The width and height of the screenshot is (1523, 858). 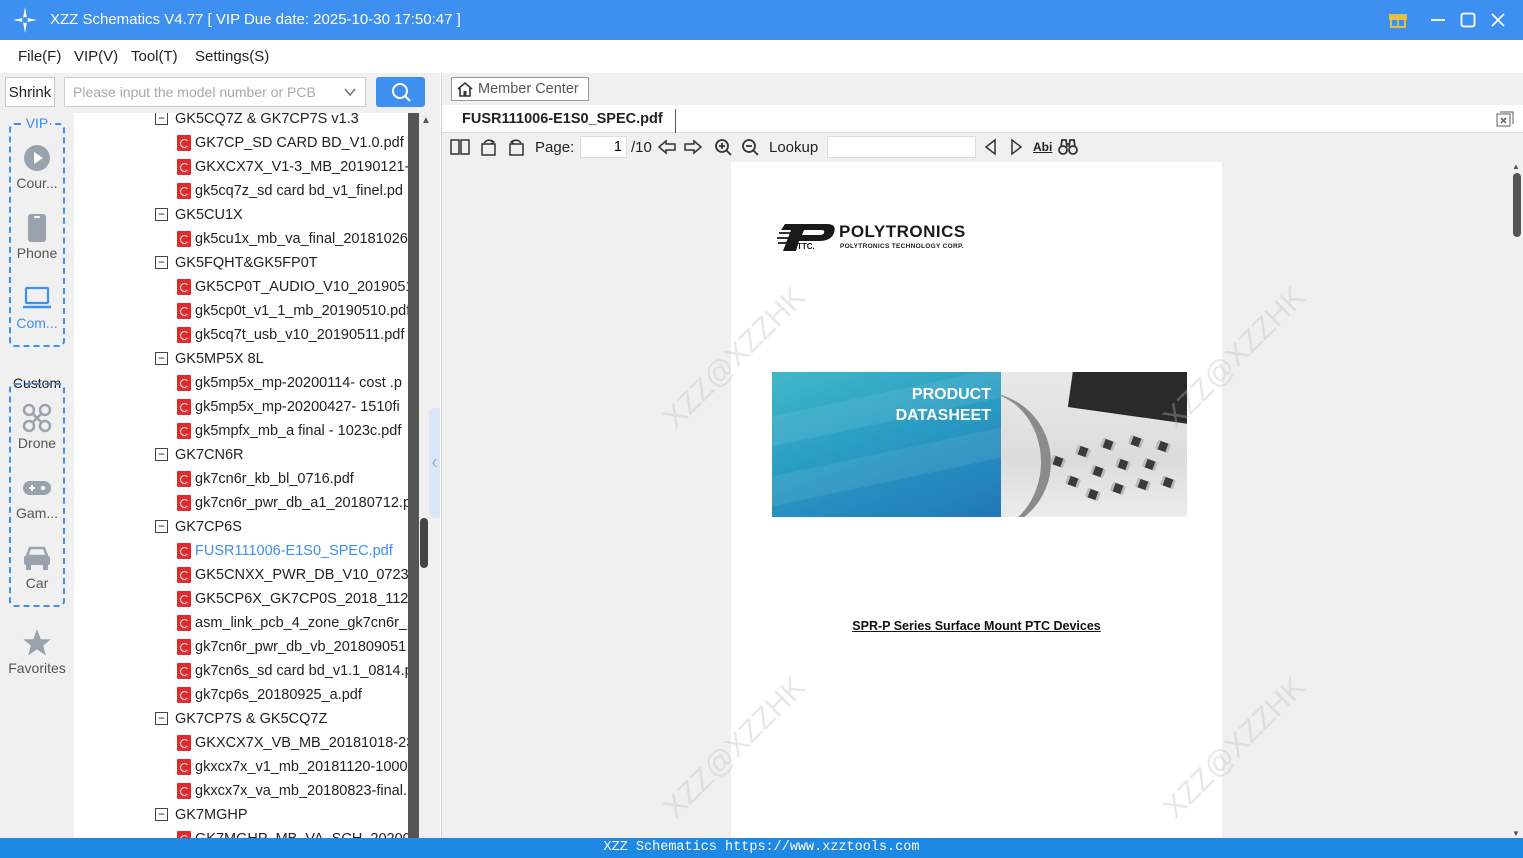 What do you see at coordinates (1468, 20) in the screenshot?
I see `maximize-button` at bounding box center [1468, 20].